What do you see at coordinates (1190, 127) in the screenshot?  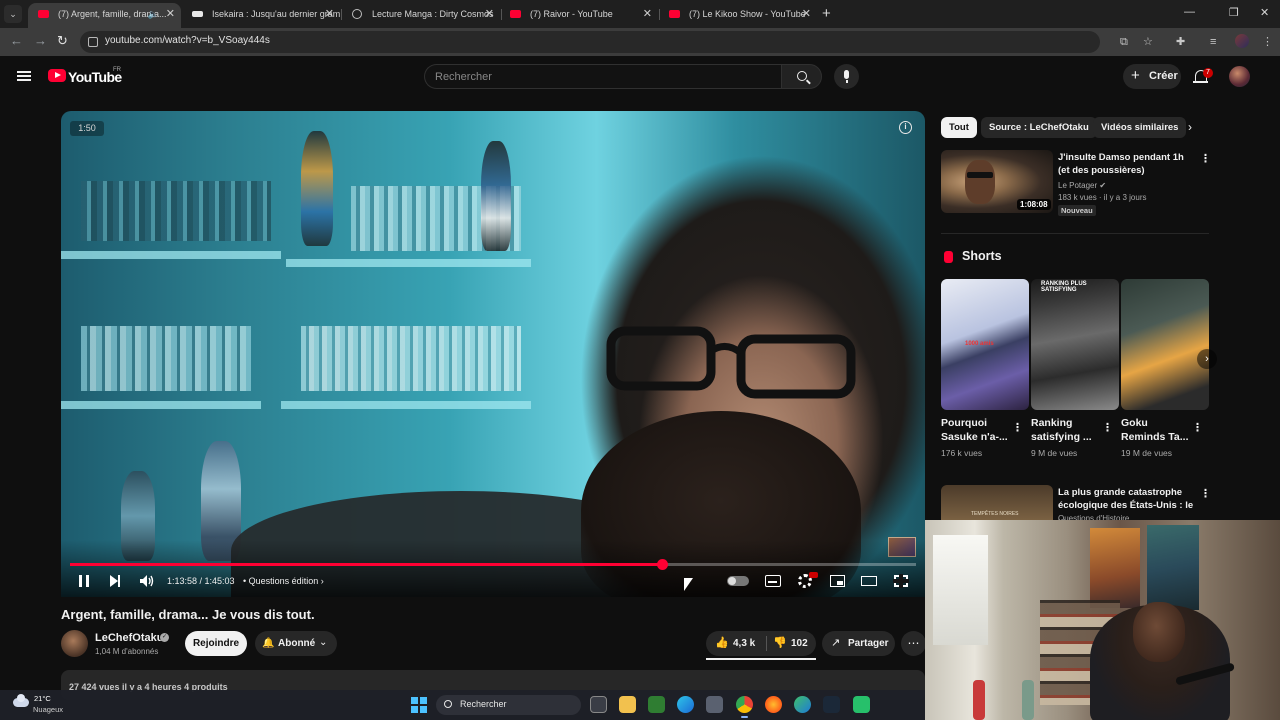 I see `chevron-right-icon: ›` at bounding box center [1190, 127].